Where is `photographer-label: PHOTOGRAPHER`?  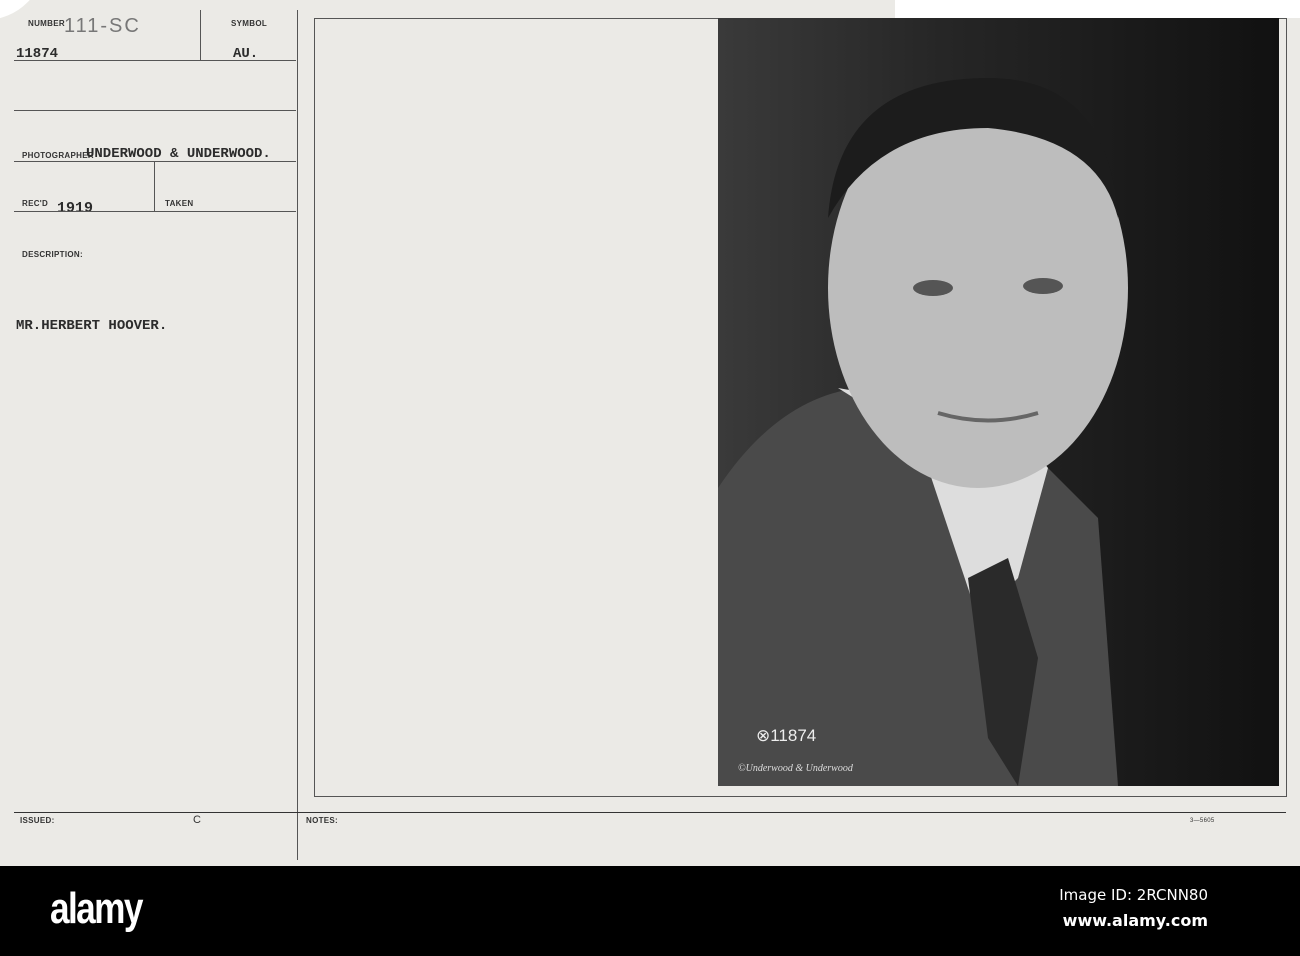
photographer-label: PHOTOGRAPHER is located at coordinates (58, 155).